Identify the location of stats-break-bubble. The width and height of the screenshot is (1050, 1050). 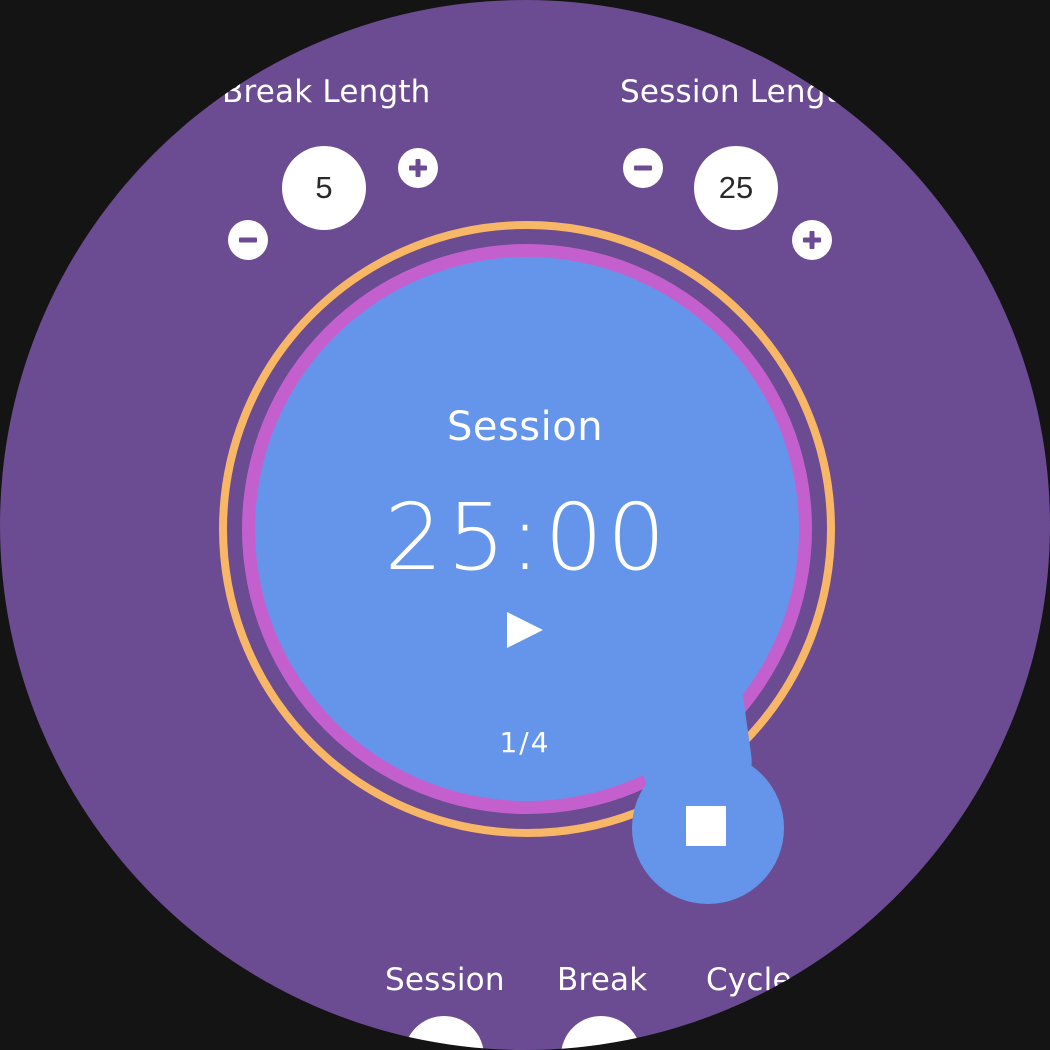
(601, 1033).